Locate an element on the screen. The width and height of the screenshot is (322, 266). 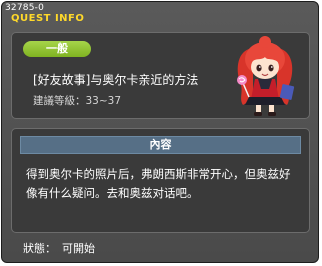
quest-id-tag: 32785-0 is located at coordinates (25, 8).